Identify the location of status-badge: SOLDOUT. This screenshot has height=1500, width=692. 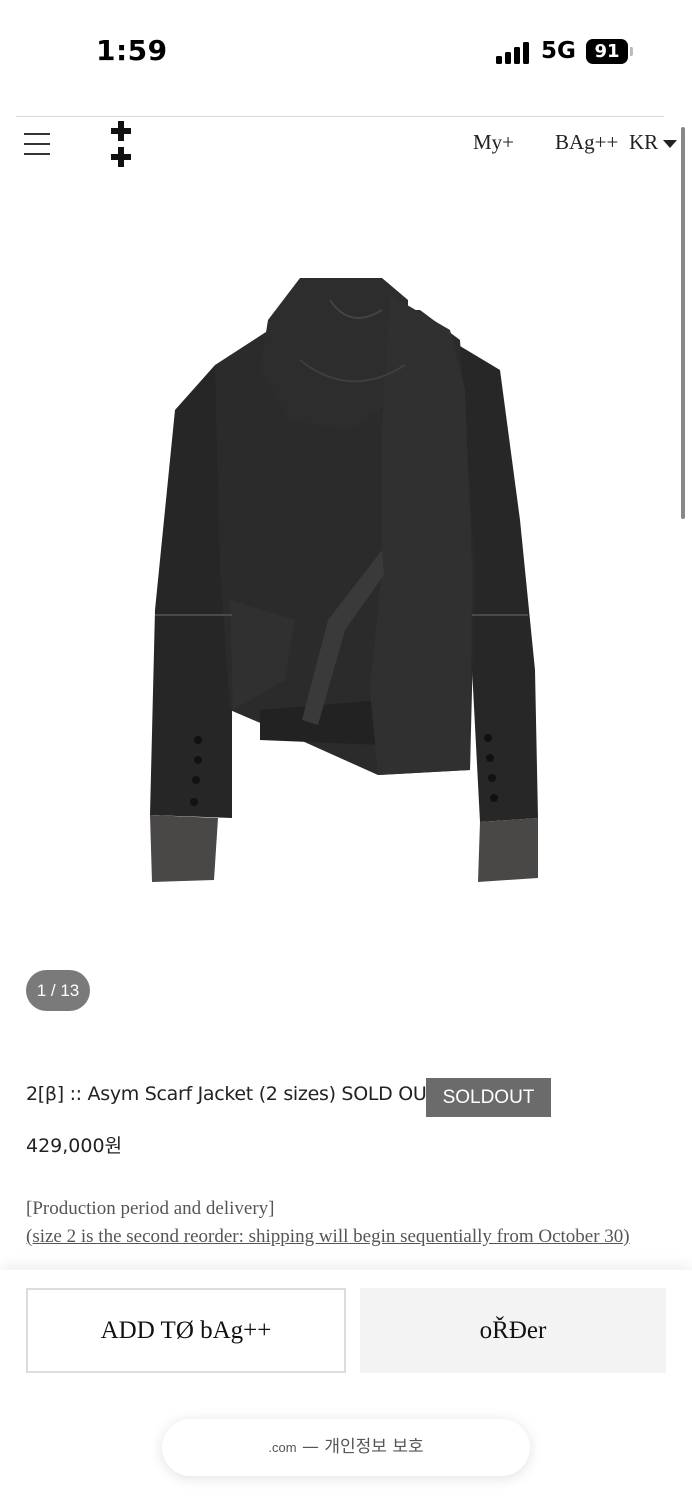
(488, 1097).